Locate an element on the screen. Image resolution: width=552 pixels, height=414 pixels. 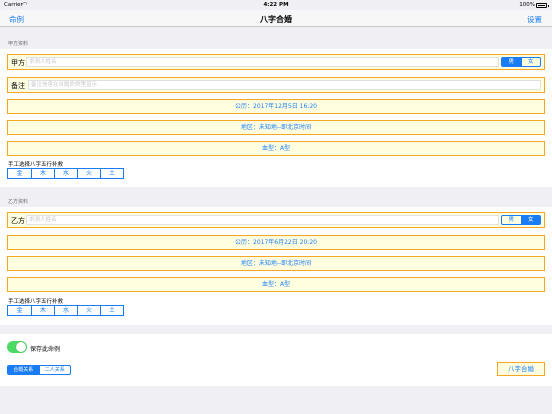
battery-fill is located at coordinates (541, 5).